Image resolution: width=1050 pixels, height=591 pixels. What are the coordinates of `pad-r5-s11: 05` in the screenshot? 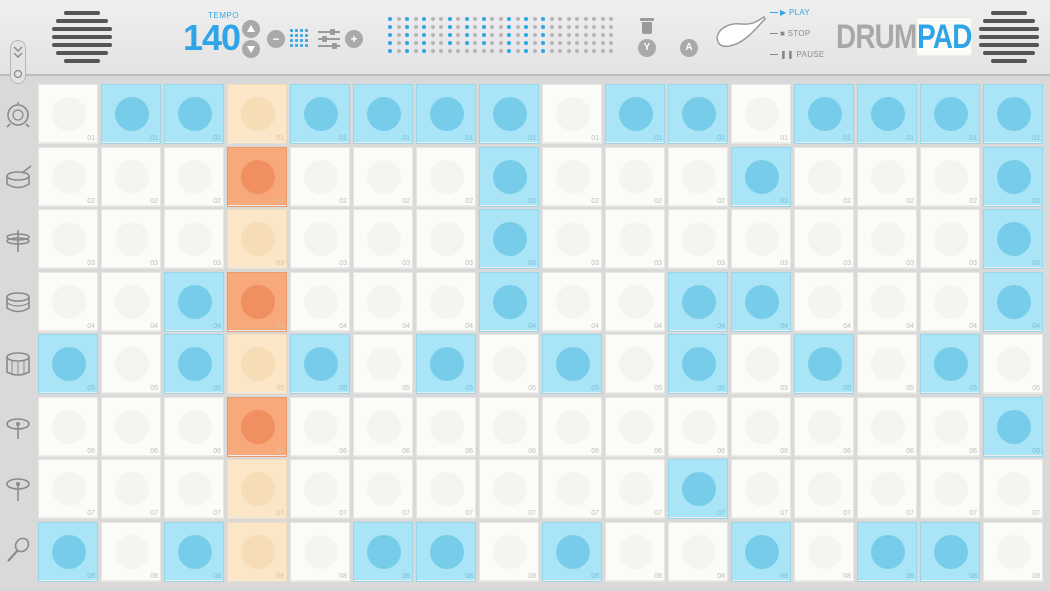 It's located at (698, 364).